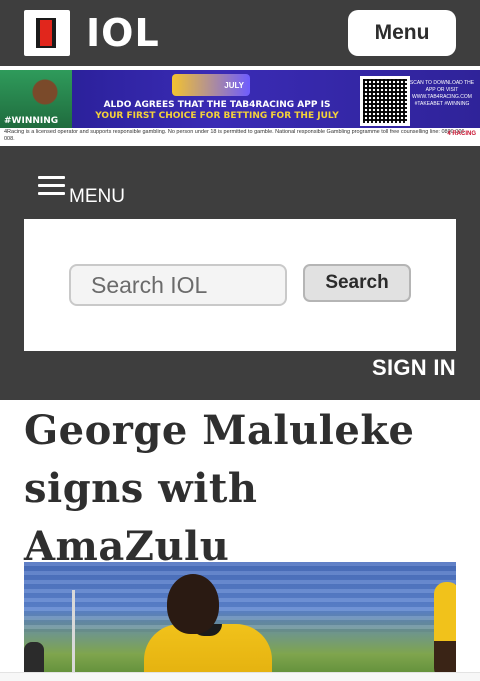 Image resolution: width=480 pixels, height=681 pixels. What do you see at coordinates (178, 285) in the screenshot?
I see `search-input` at bounding box center [178, 285].